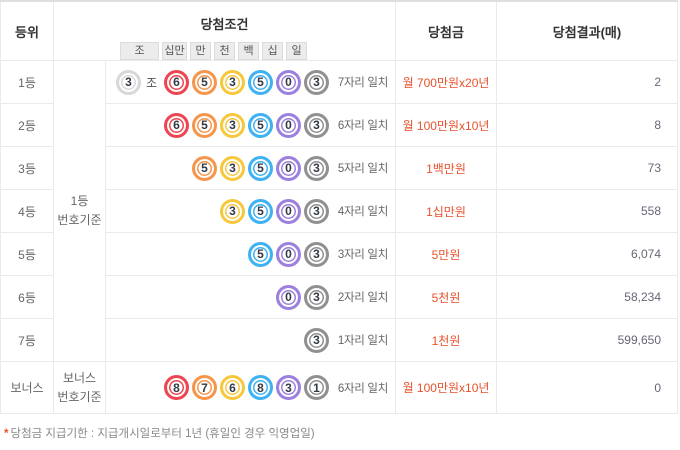 The height and width of the screenshot is (450, 680). I want to click on footnote-text: 당첨금 지급기한 : 지급개시일로부터 1년 (휴일인 경우 익영업일), so click(162, 434).